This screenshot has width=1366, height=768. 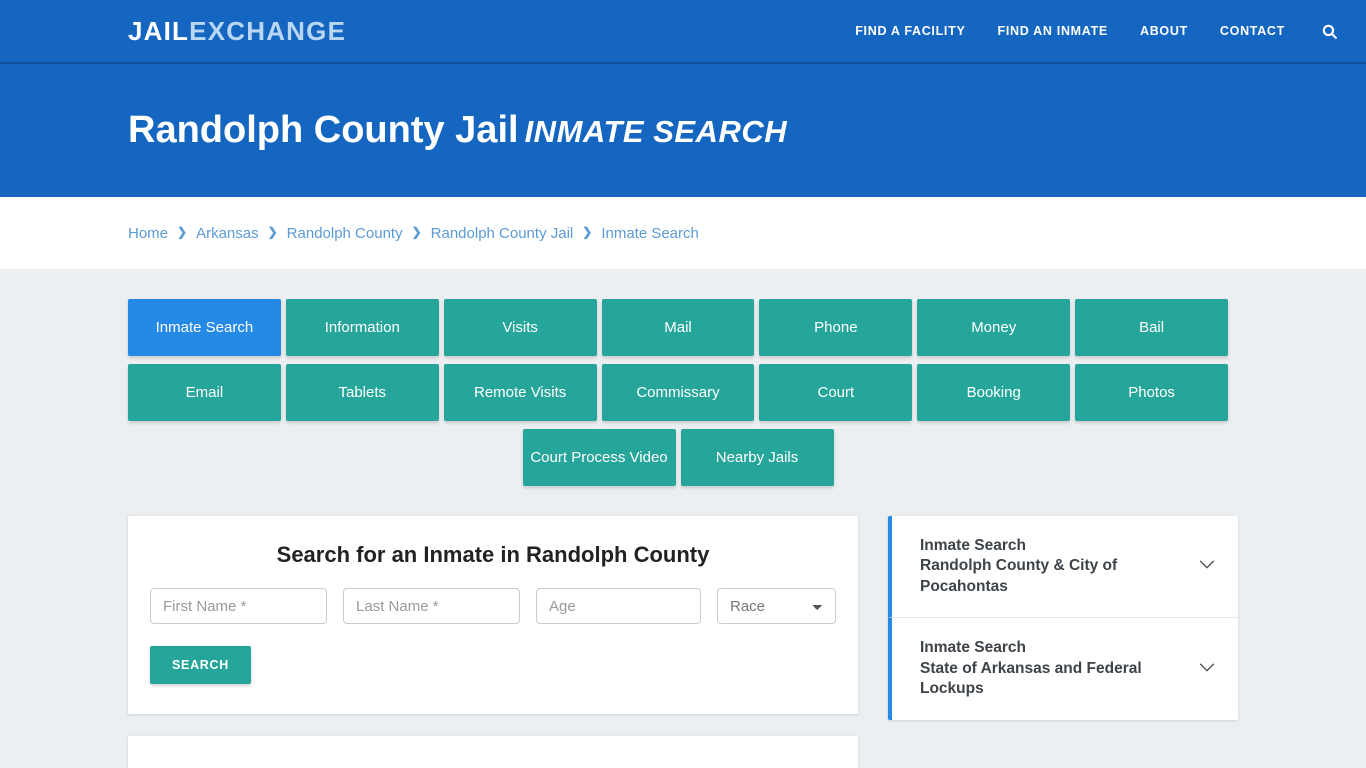 I want to click on site-logo: JAILEXCHANGE, so click(x=237, y=31).